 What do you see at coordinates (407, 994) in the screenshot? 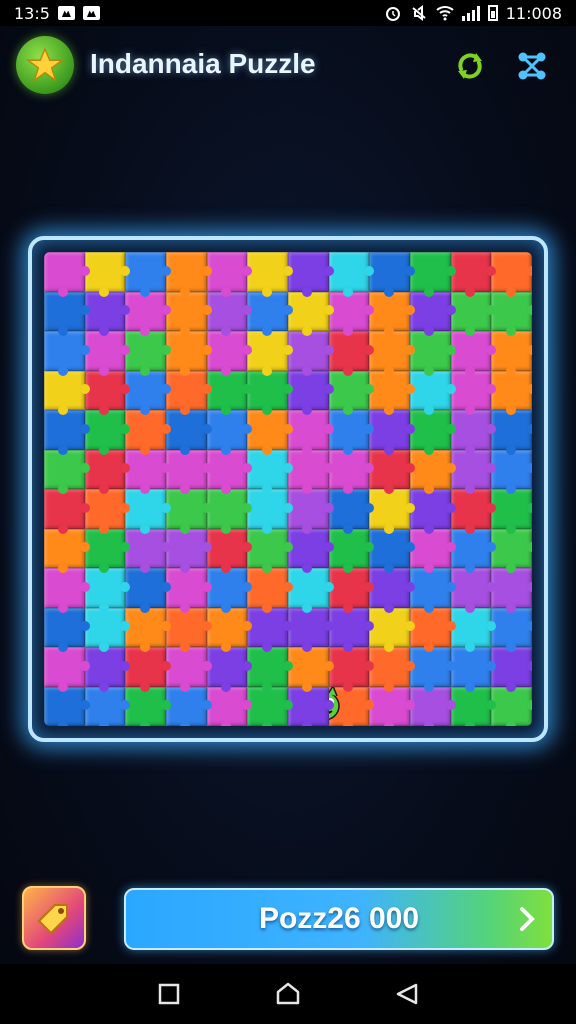
I see `back-button` at bounding box center [407, 994].